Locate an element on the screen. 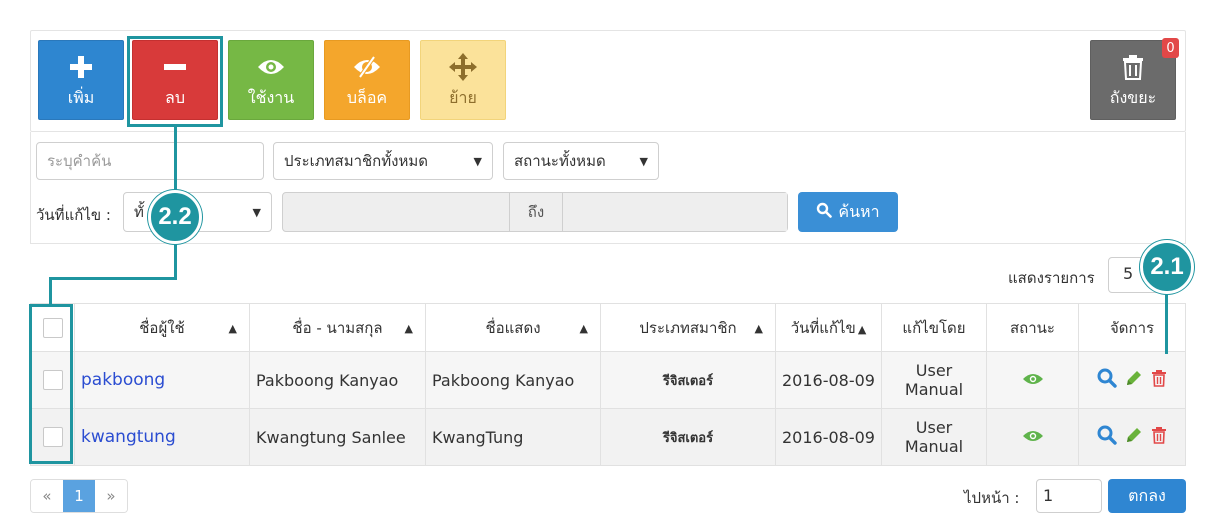  block-button-label: บล็อค is located at coordinates (367, 97).